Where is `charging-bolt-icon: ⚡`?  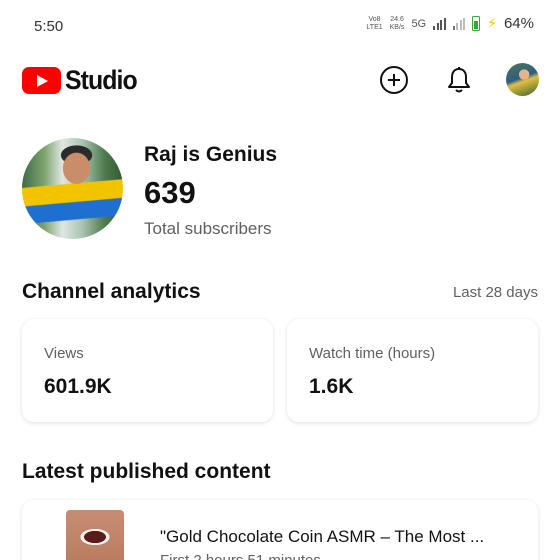
charging-bolt-icon: ⚡ is located at coordinates (492, 23).